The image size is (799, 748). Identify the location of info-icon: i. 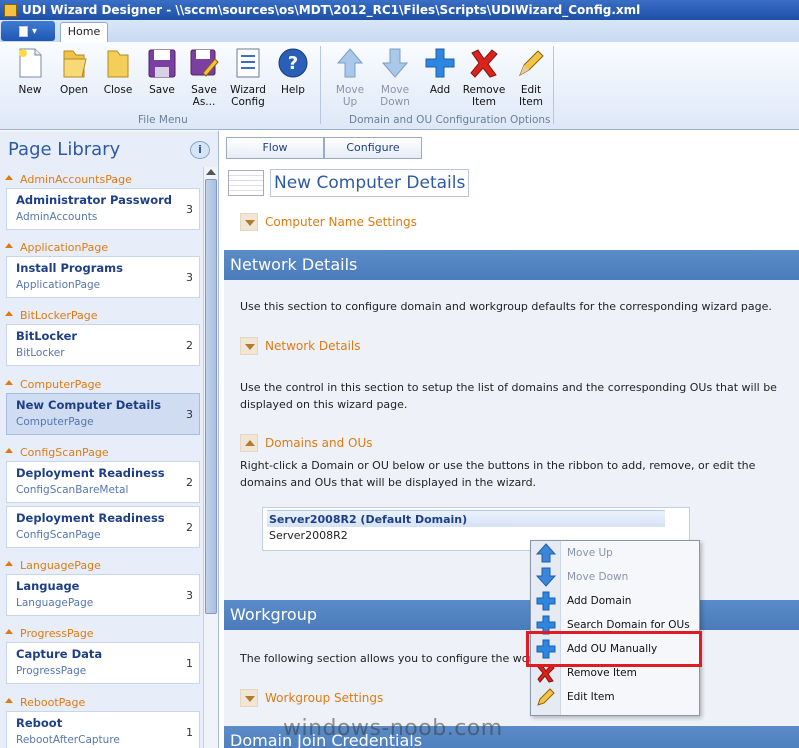
(200, 150).